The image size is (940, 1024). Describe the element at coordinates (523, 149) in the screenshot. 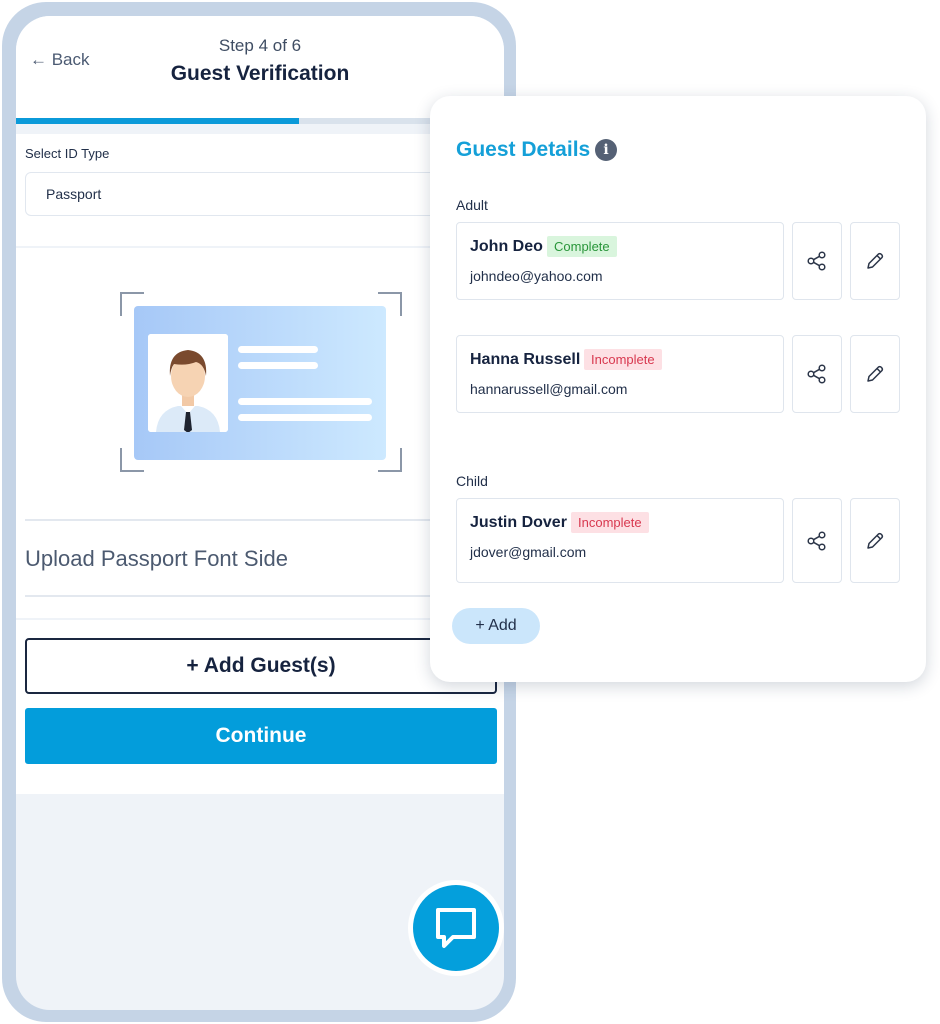

I see `panel-title: Guest Details` at that location.